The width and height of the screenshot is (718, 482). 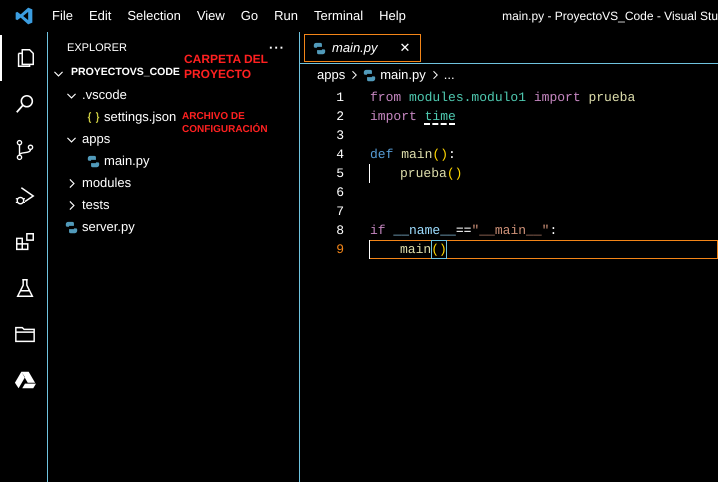 I want to click on line-number: 3, so click(x=339, y=135).